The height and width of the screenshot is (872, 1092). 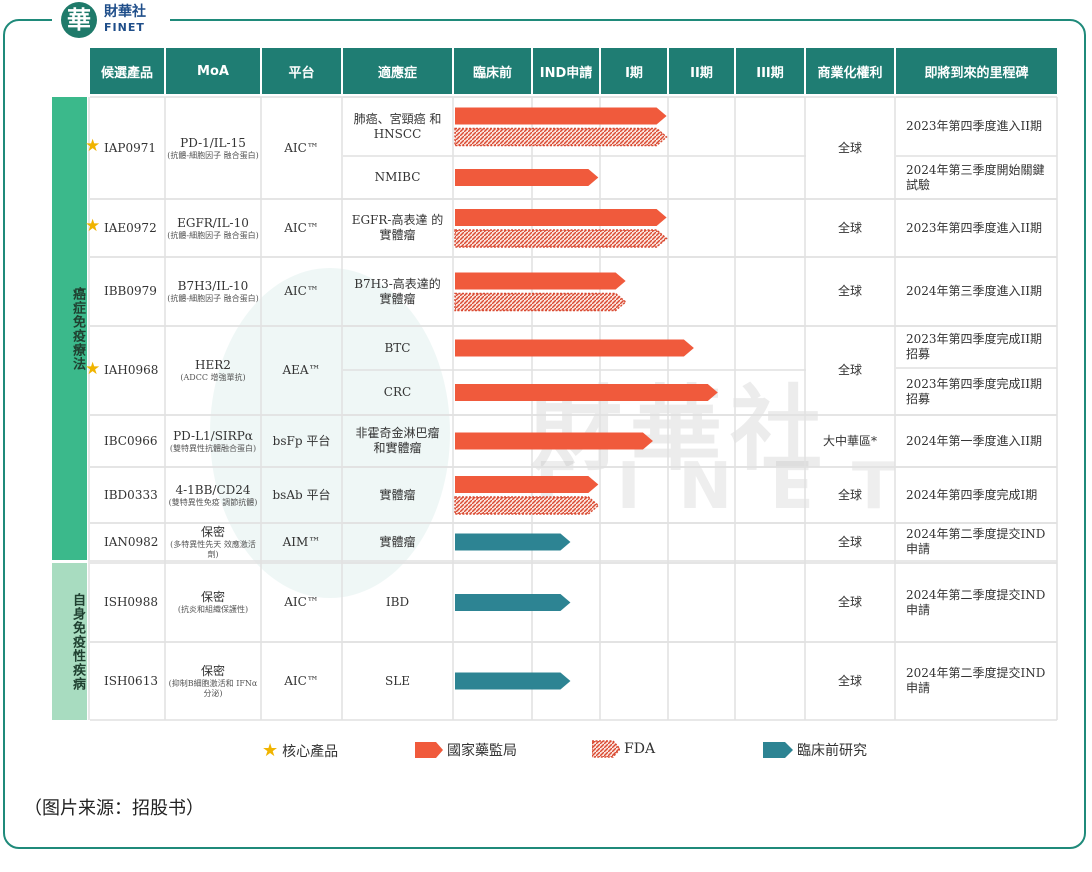 I want to click on indication-cell: 肺癌、宮頸癌 和HNSCC, so click(x=397, y=126).